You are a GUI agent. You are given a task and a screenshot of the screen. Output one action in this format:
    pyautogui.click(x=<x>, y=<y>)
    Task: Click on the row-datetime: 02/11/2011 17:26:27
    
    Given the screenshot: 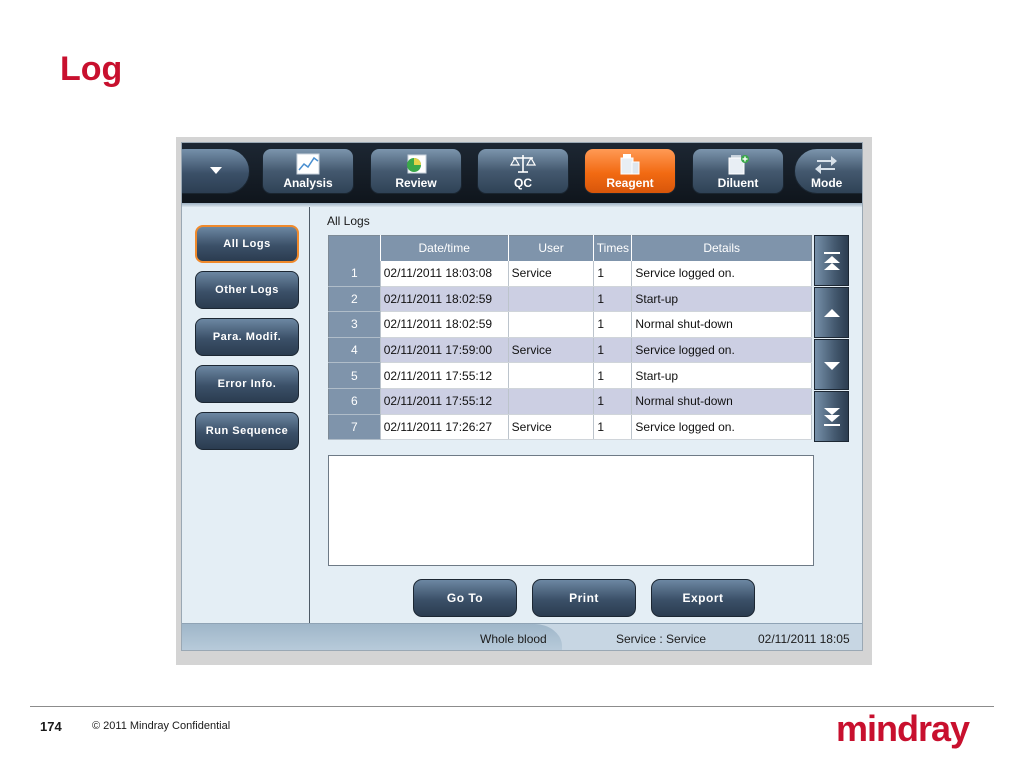 What is the action you would take?
    pyautogui.click(x=444, y=427)
    